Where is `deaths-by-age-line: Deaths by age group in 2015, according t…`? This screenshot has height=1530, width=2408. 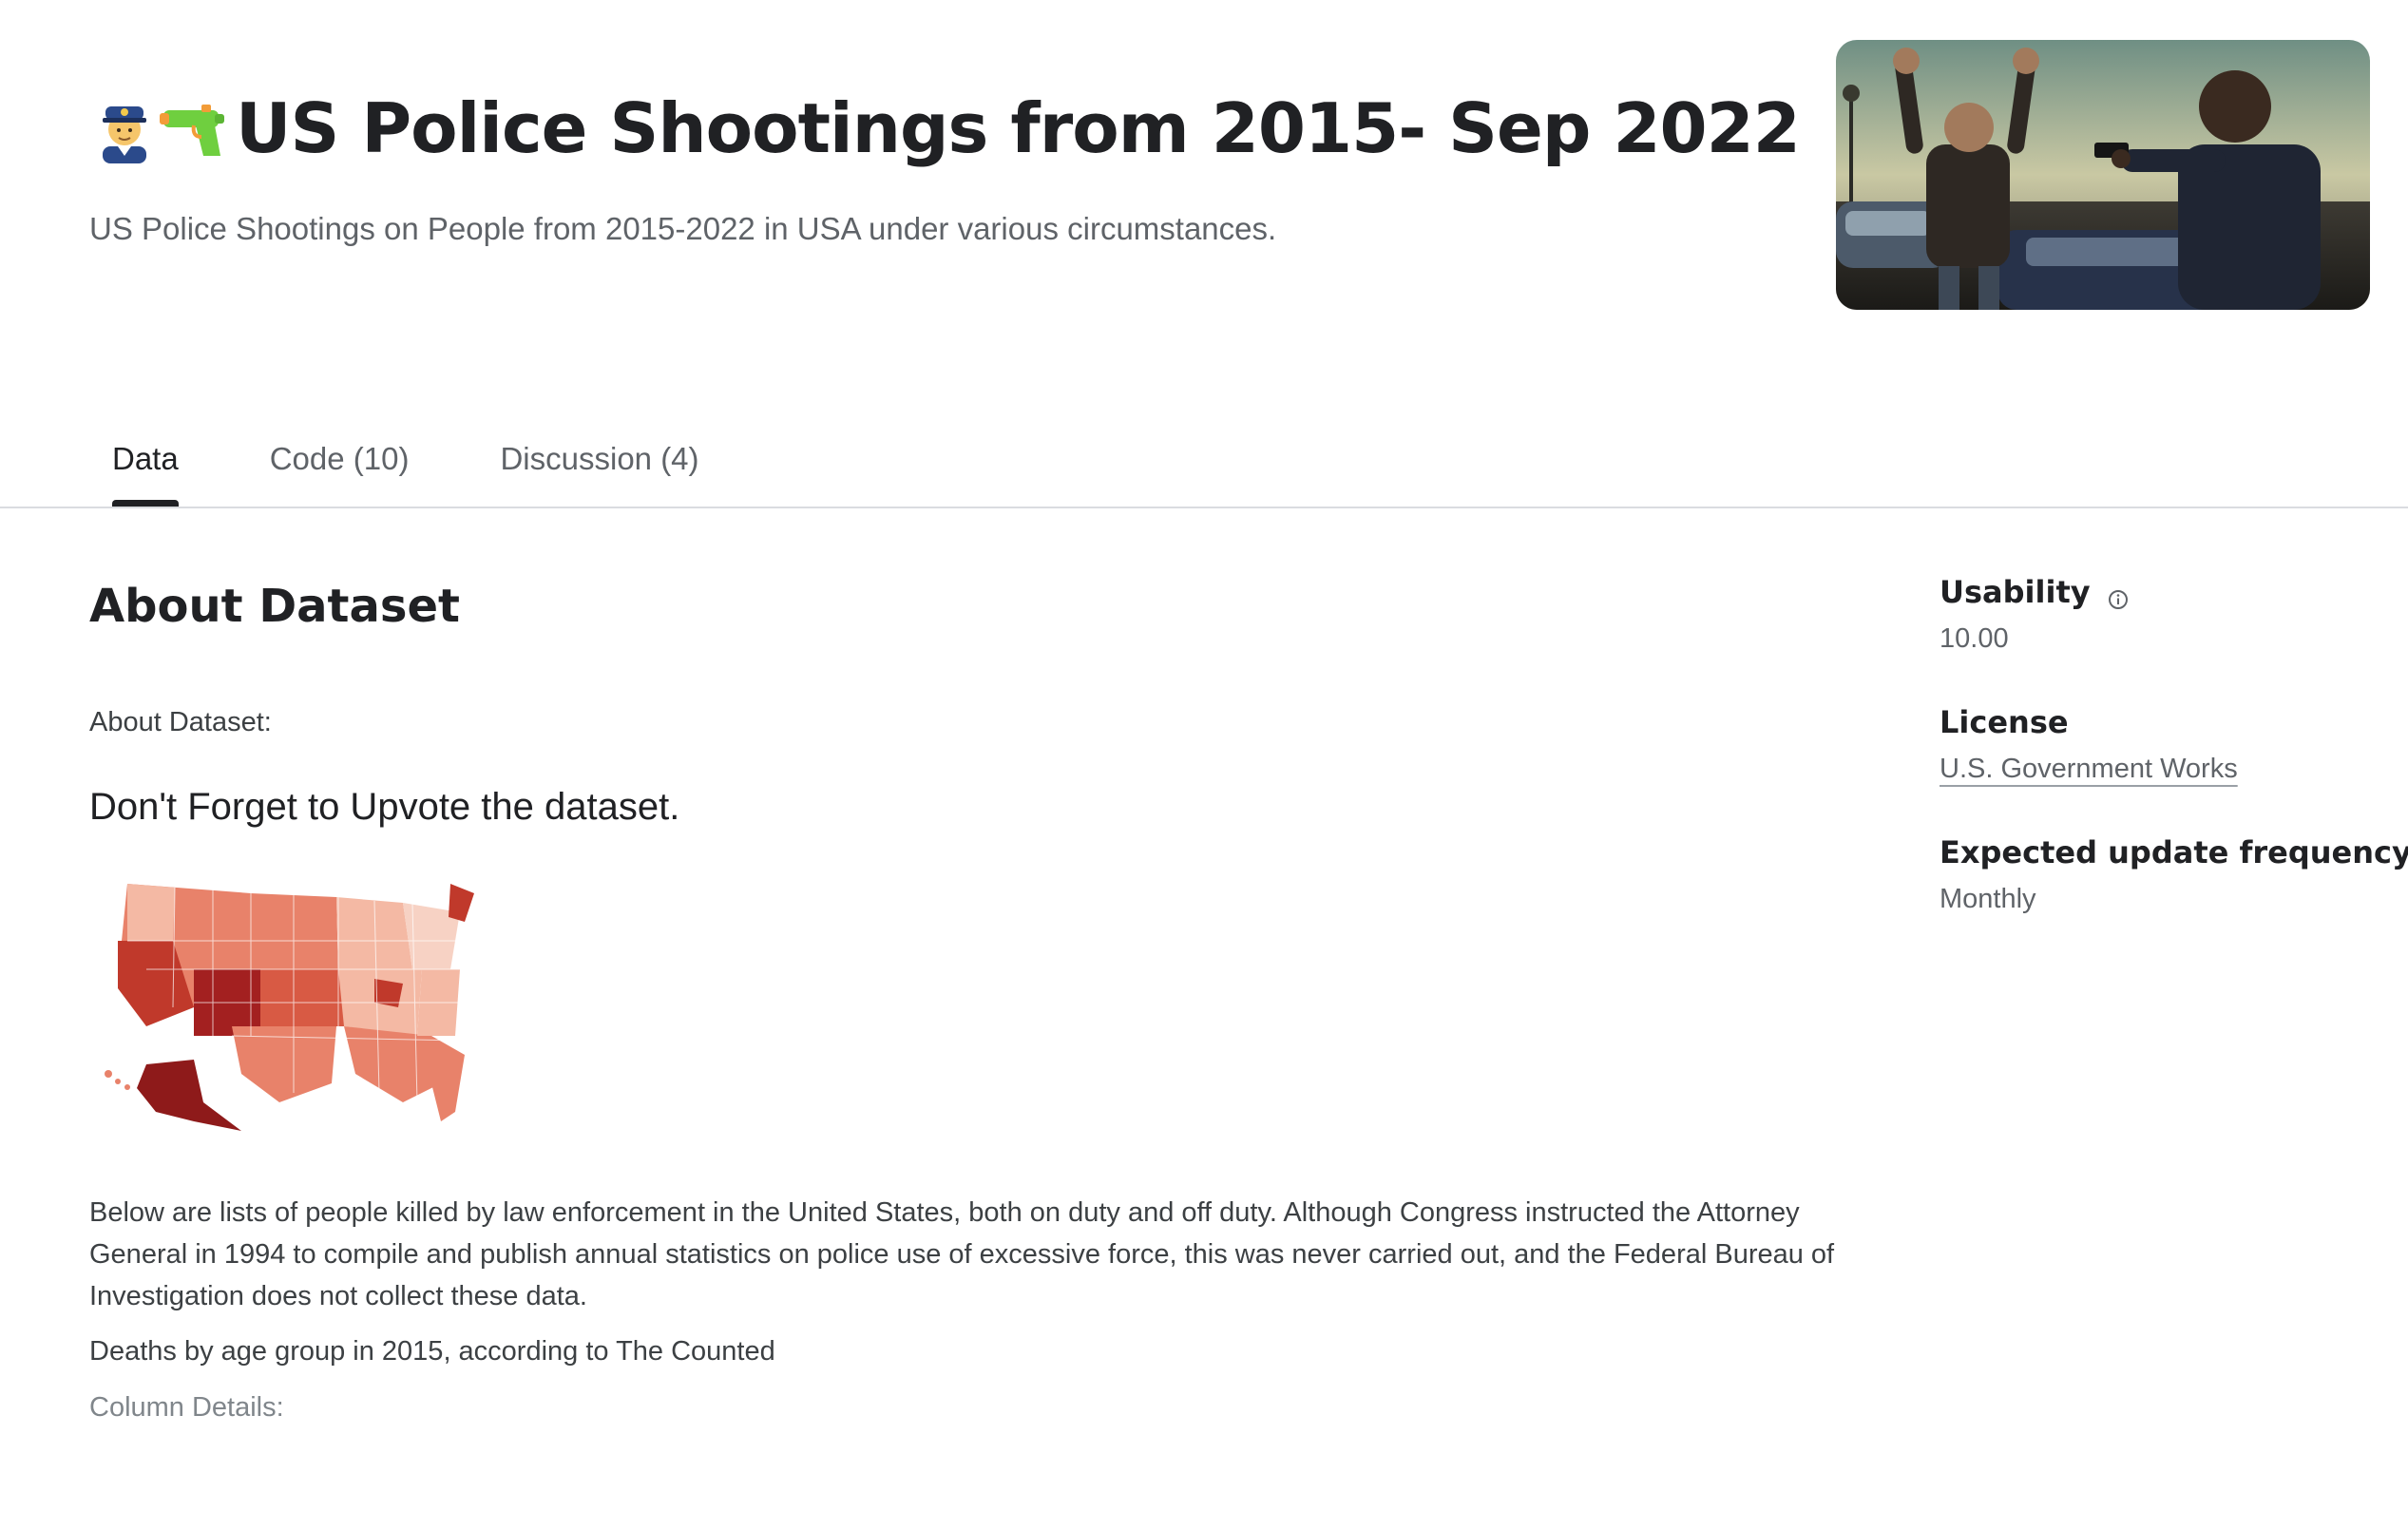
deaths-by-age-line: Deaths by age group in 2015, according t… is located at coordinates (432, 1351).